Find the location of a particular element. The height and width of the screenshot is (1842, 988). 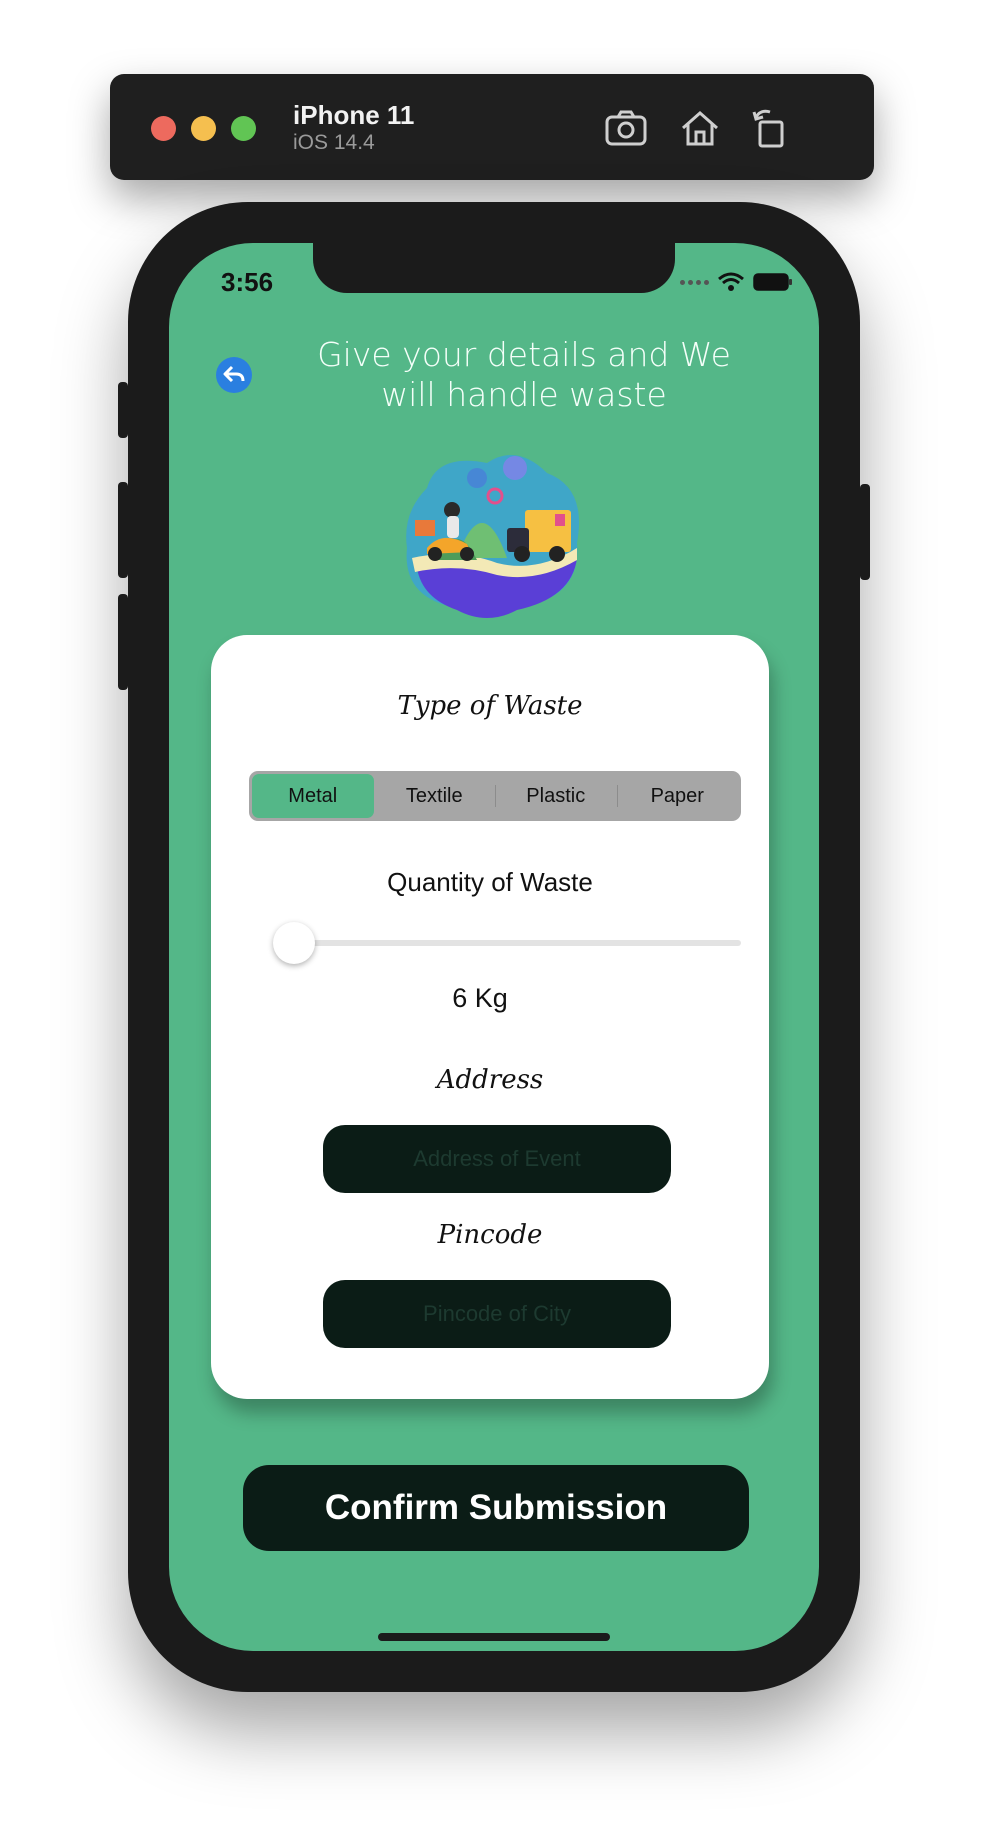

wifi-icon is located at coordinates (731, 281).